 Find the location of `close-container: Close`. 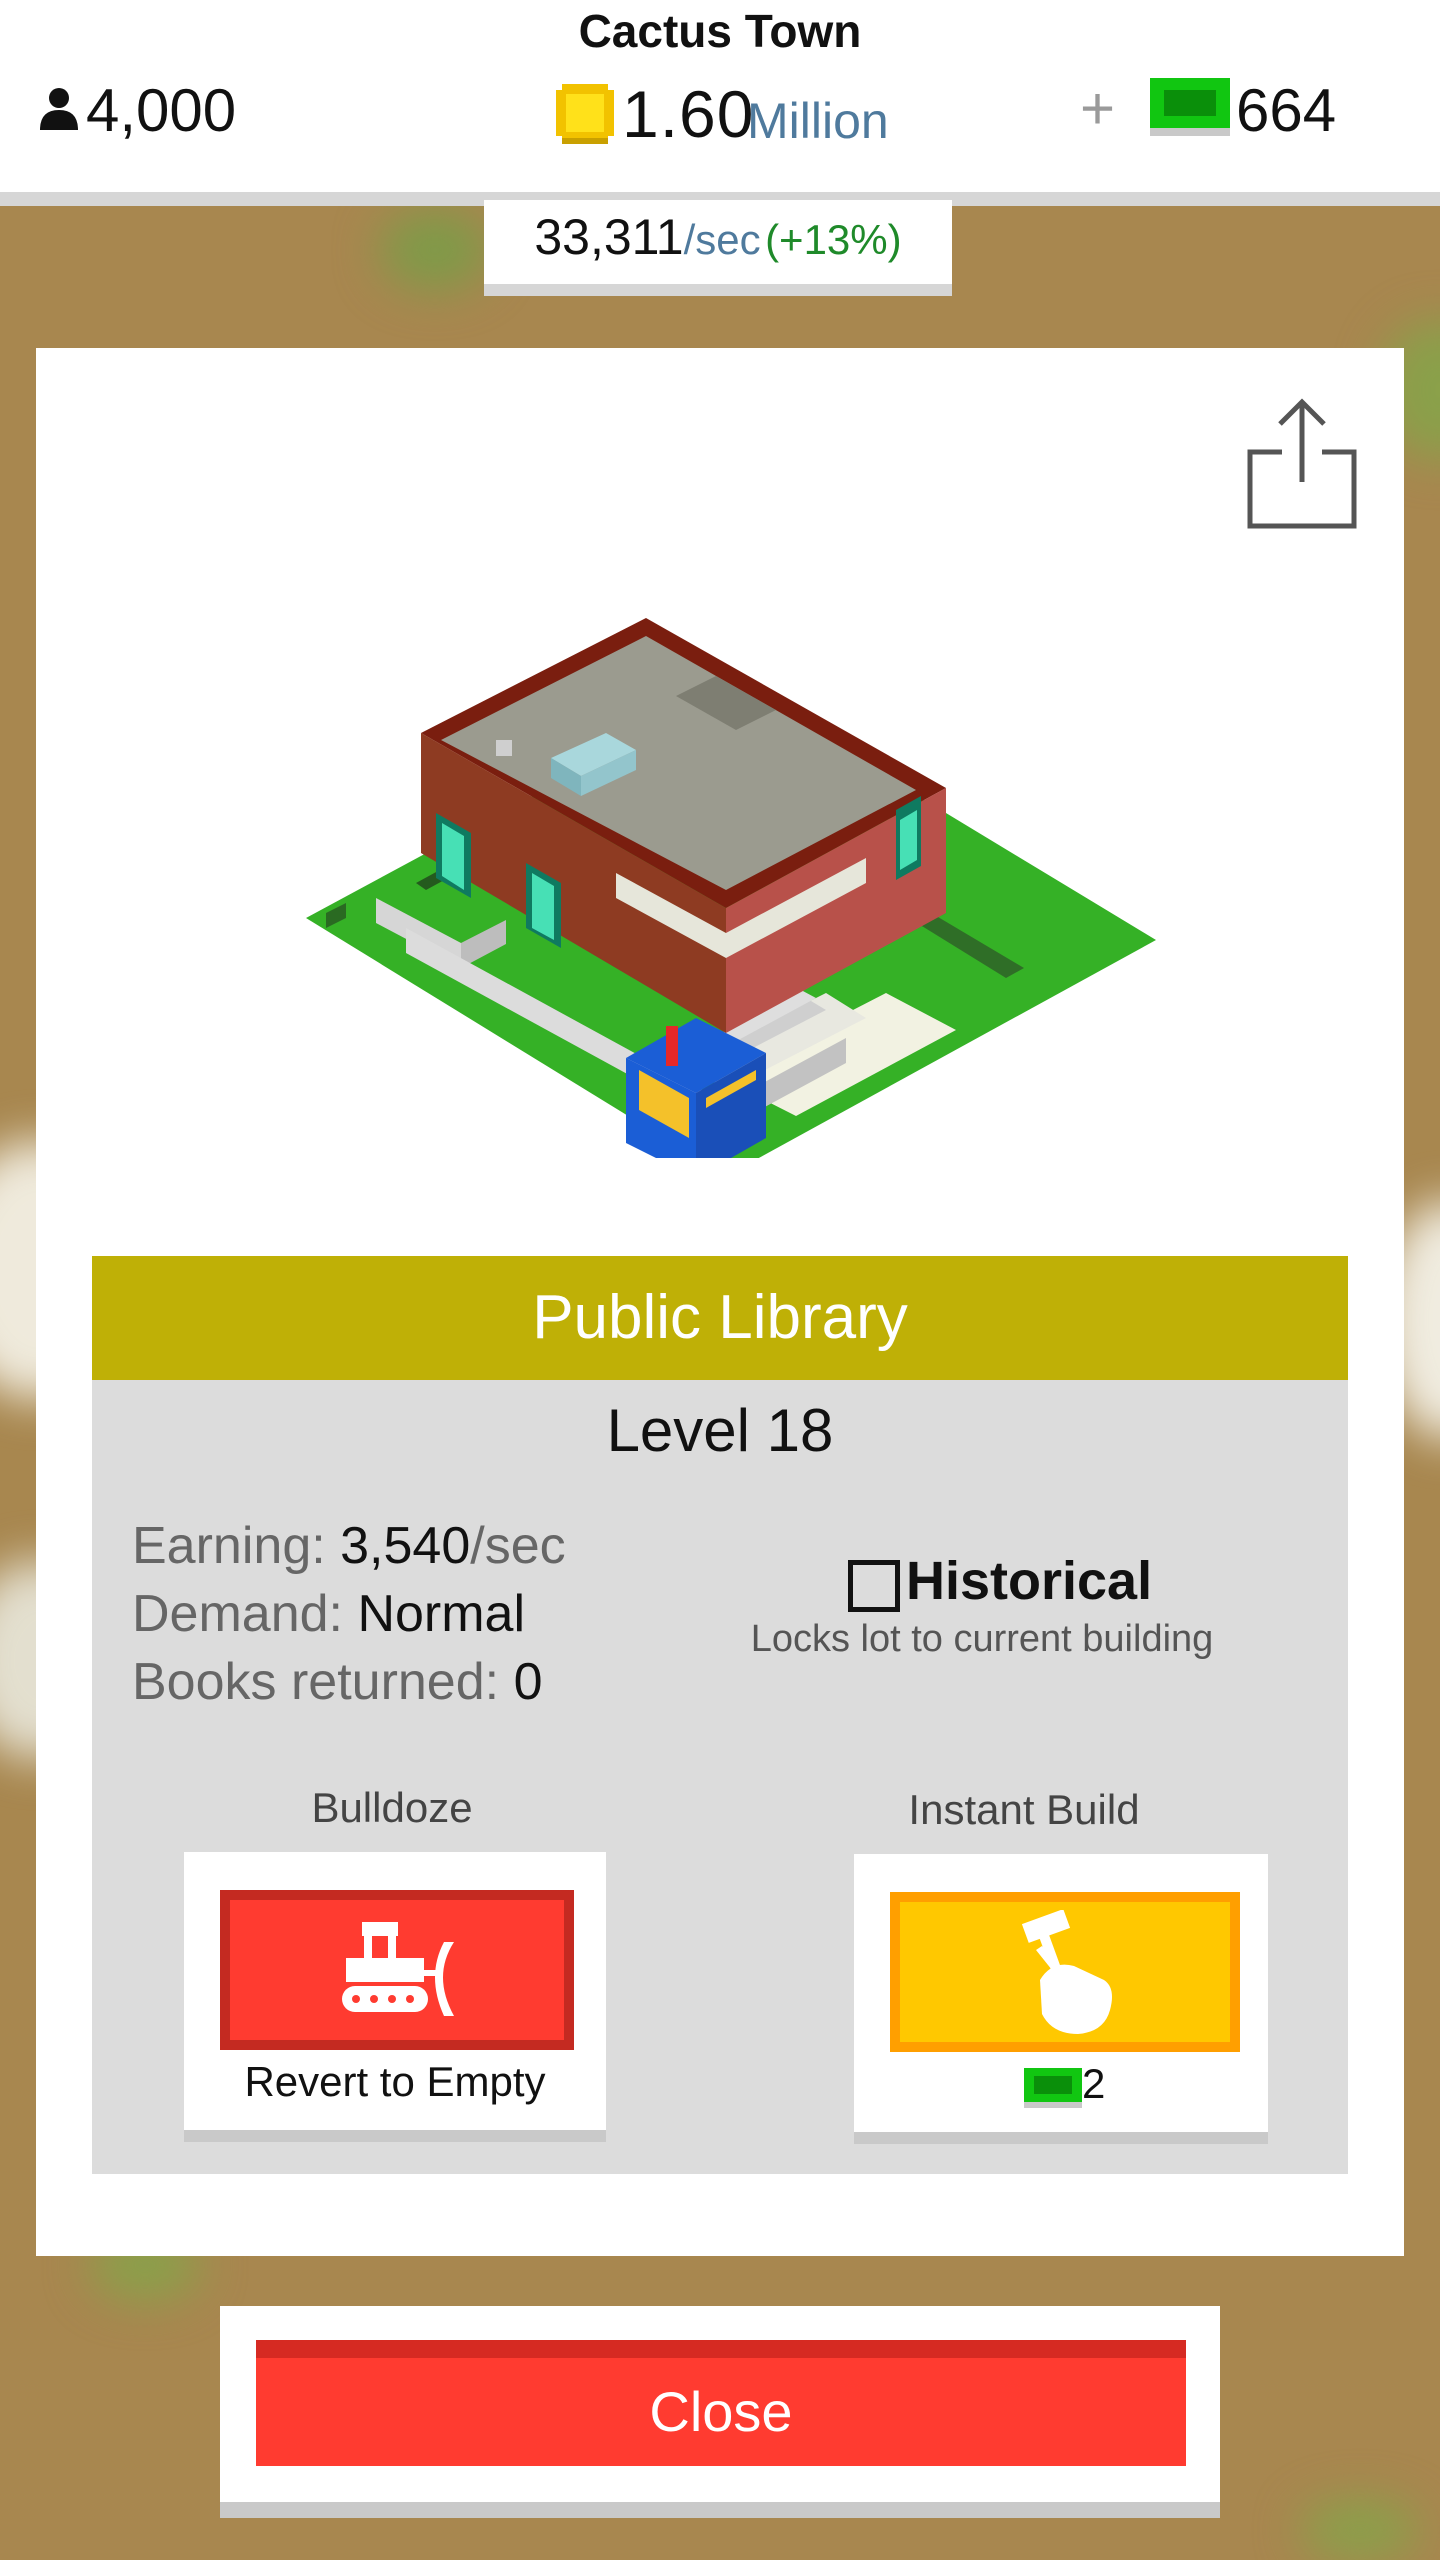

close-container: Close is located at coordinates (720, 2412).